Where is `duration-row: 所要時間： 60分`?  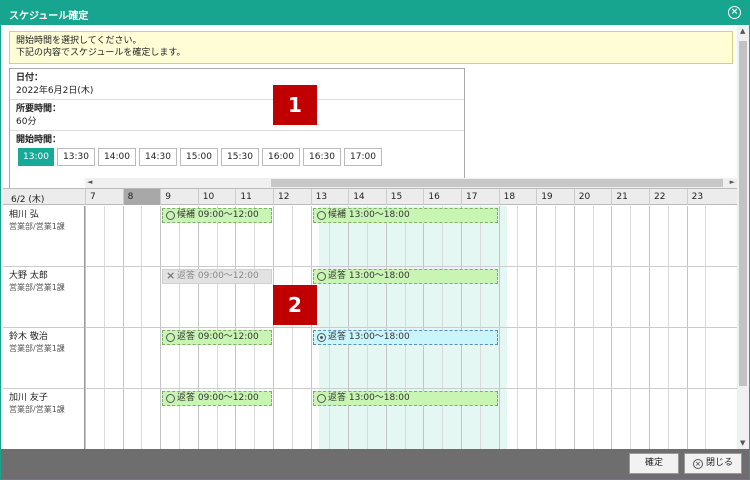 duration-row: 所要時間： 60分 is located at coordinates (237, 115).